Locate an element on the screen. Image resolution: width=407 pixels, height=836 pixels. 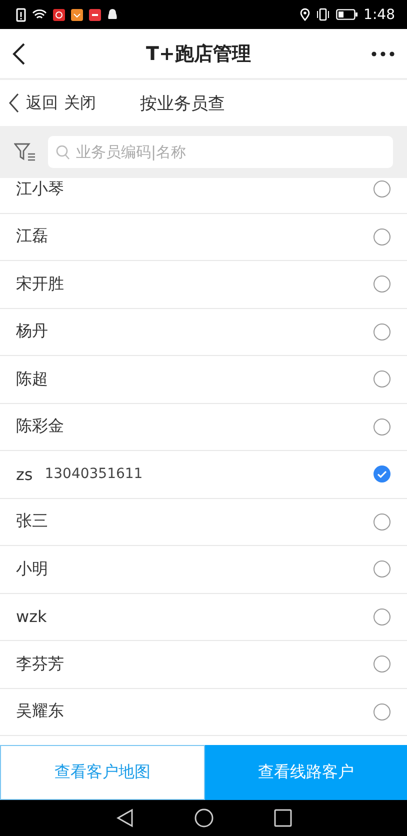
salesperson-item: 吴耀东 is located at coordinates (203, 712).